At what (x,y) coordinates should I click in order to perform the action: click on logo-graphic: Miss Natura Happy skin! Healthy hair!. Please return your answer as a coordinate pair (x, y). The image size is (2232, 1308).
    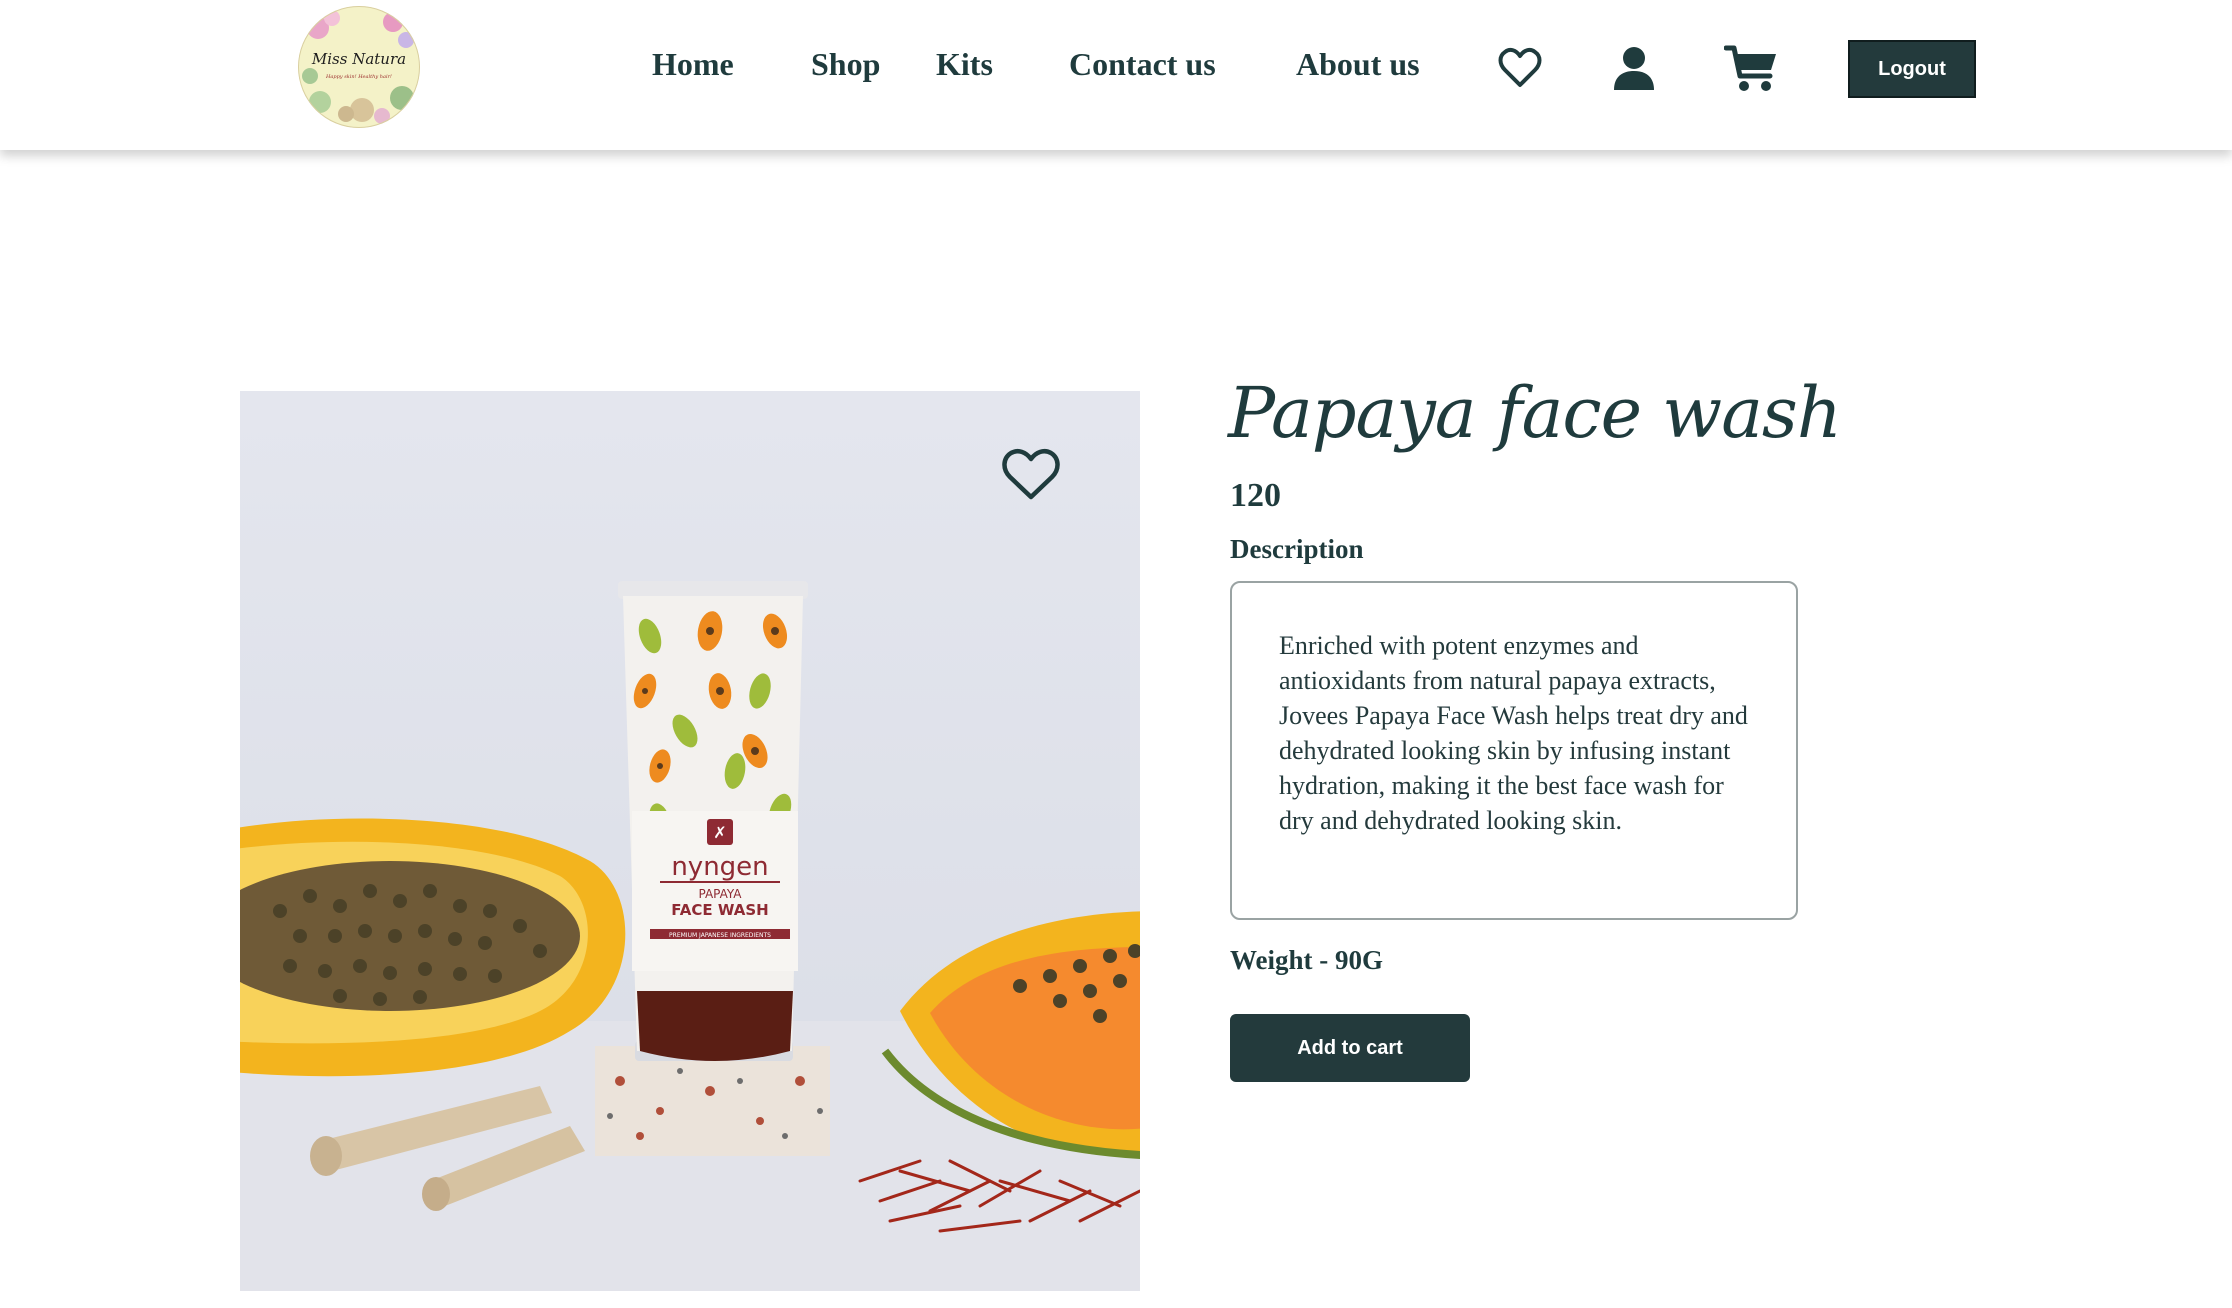
    Looking at the image, I should click on (359, 67).